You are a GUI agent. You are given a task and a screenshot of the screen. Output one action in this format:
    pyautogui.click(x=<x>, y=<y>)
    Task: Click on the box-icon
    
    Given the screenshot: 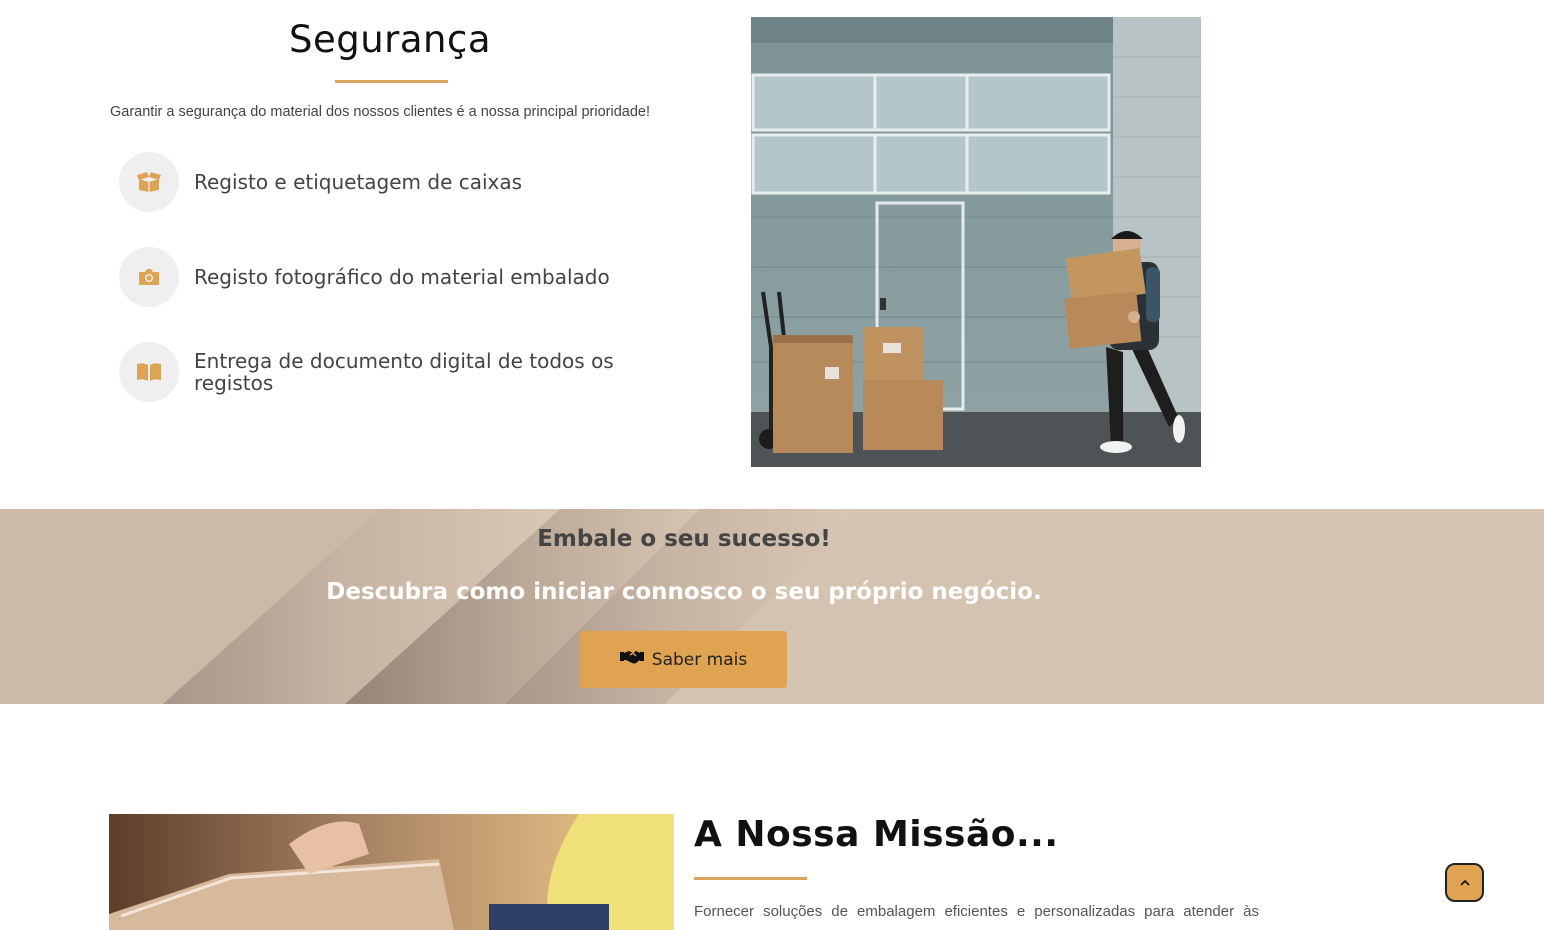 What is the action you would take?
    pyautogui.click(x=149, y=182)
    